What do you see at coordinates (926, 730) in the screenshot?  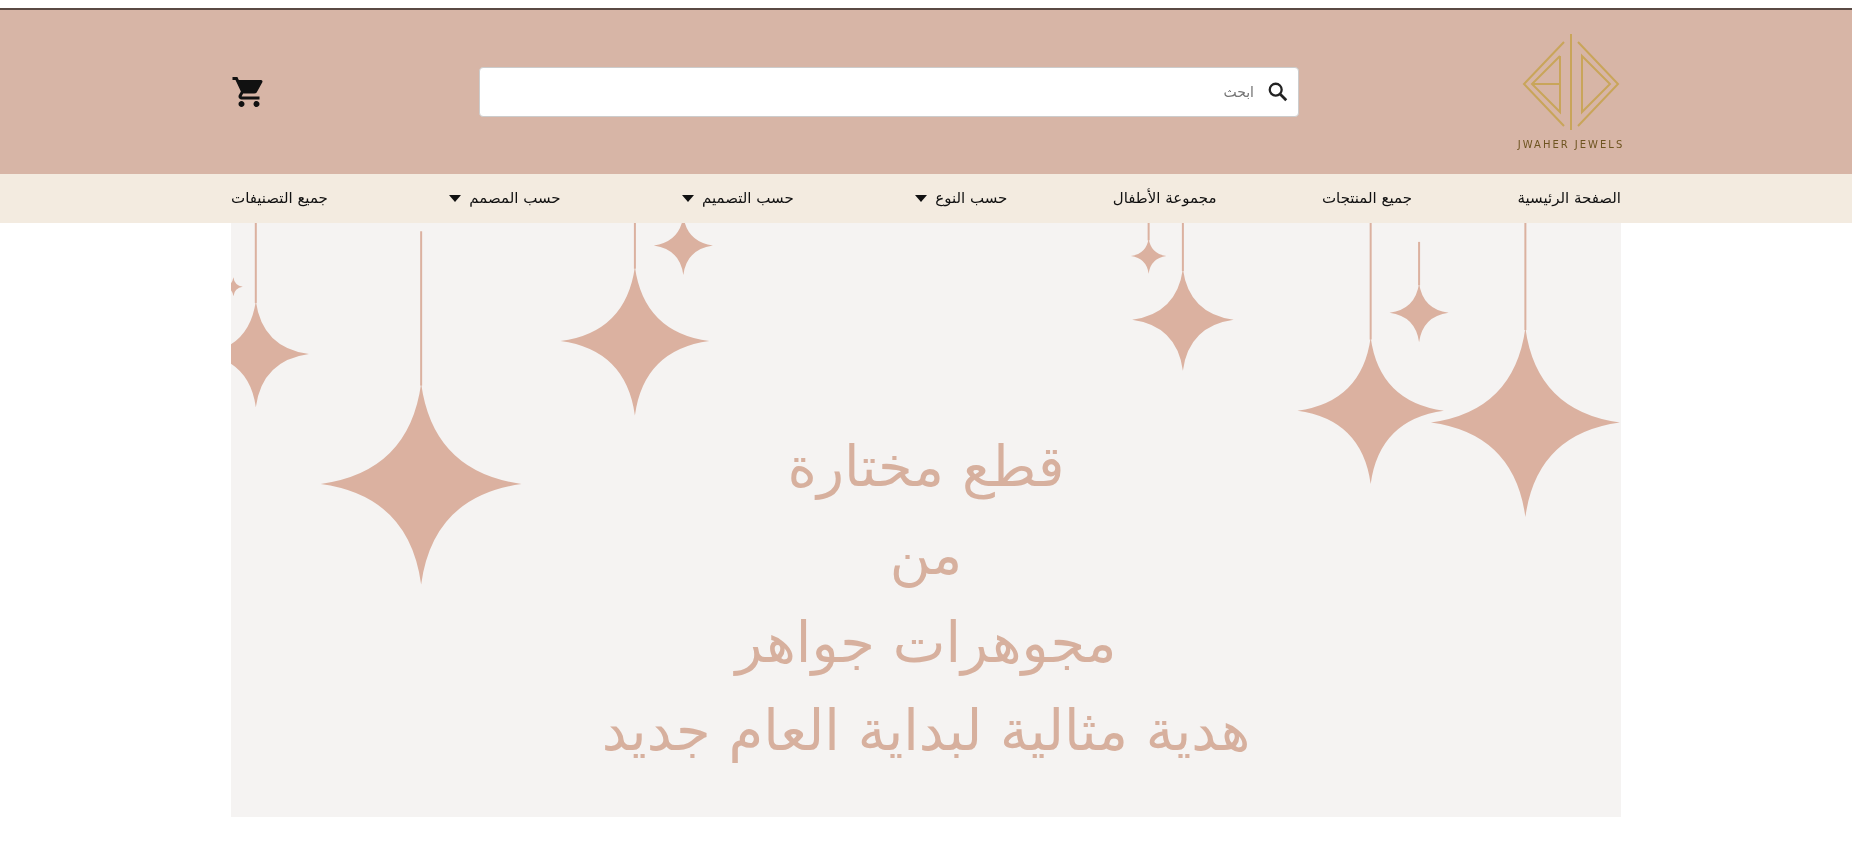 I see `banner-heading: هدية مثالية لبداية العام جديد` at bounding box center [926, 730].